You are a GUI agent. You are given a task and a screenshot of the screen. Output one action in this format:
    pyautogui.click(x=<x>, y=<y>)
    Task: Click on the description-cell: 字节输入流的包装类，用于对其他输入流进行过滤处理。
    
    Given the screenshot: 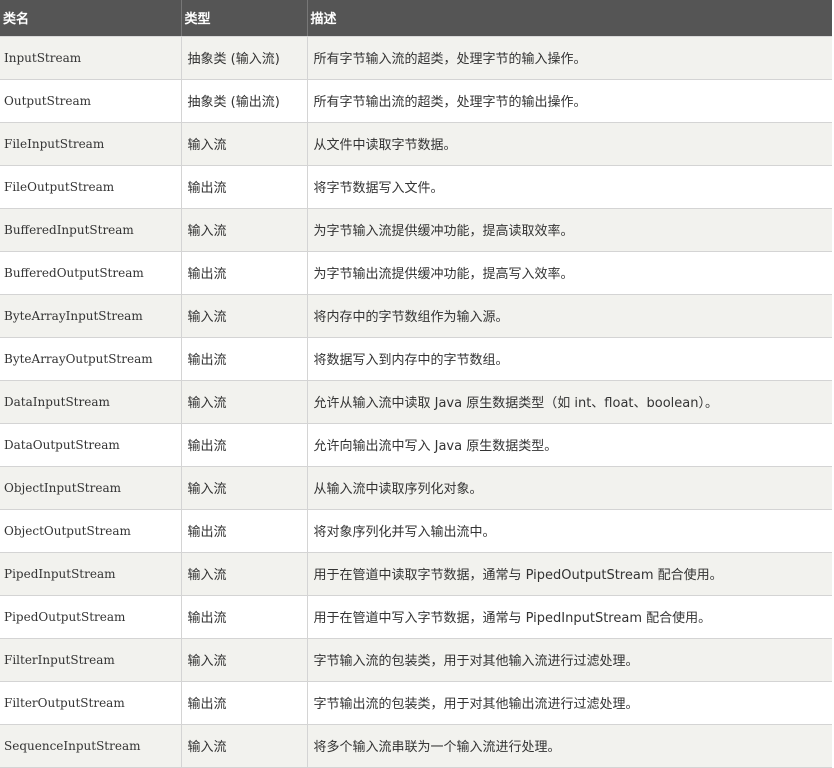 What is the action you would take?
    pyautogui.click(x=569, y=660)
    